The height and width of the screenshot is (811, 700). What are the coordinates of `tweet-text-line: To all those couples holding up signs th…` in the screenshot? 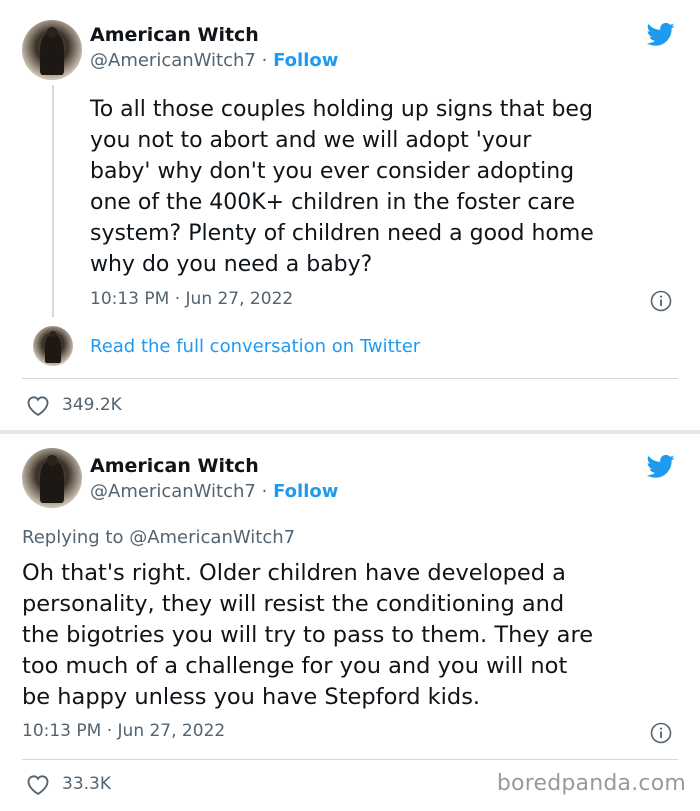 It's located at (341, 109).